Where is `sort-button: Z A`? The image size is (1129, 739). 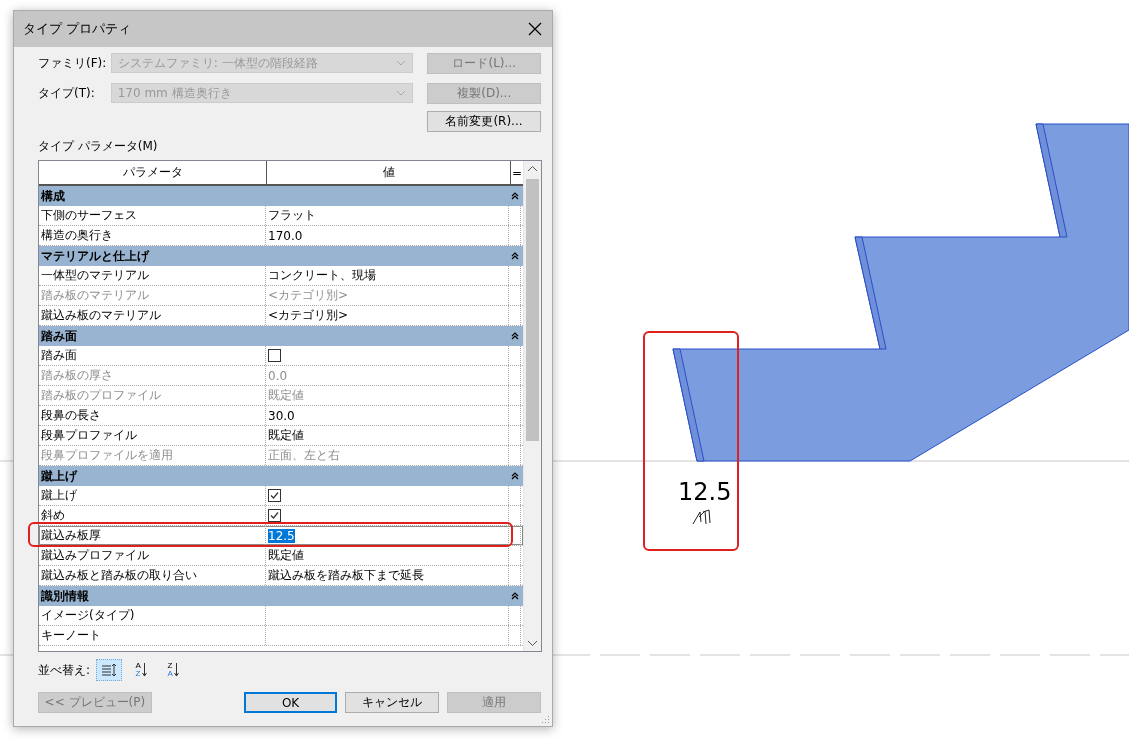
sort-button: Z A is located at coordinates (173, 670).